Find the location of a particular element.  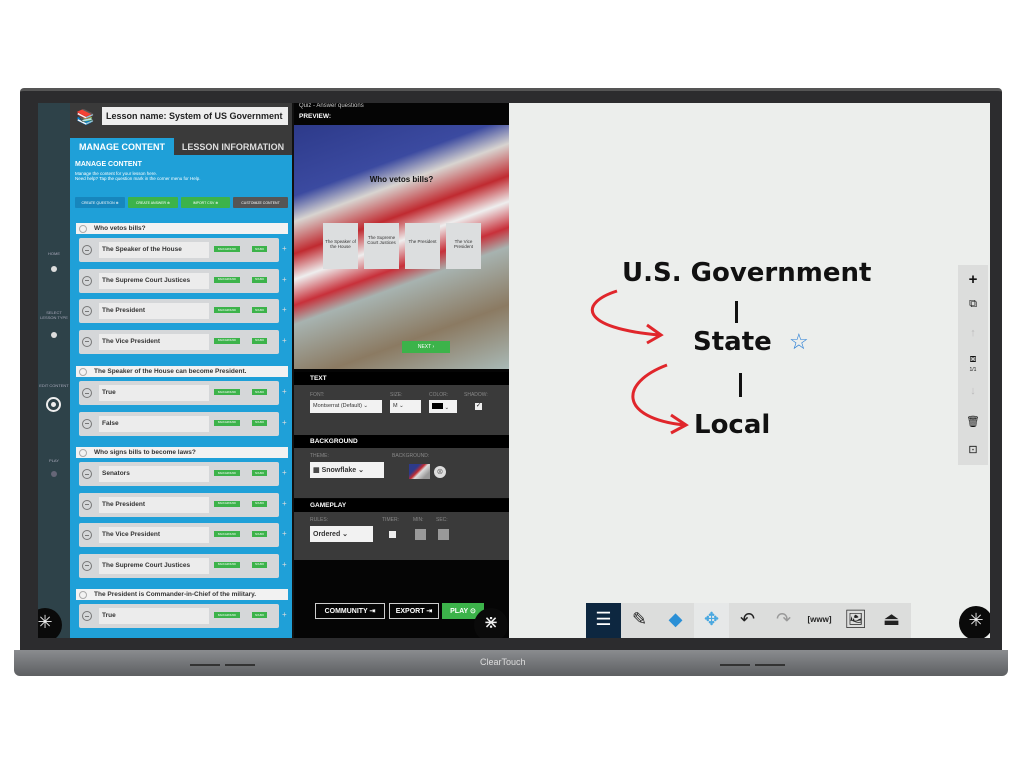

preview-card: The President is located at coordinates (422, 246).